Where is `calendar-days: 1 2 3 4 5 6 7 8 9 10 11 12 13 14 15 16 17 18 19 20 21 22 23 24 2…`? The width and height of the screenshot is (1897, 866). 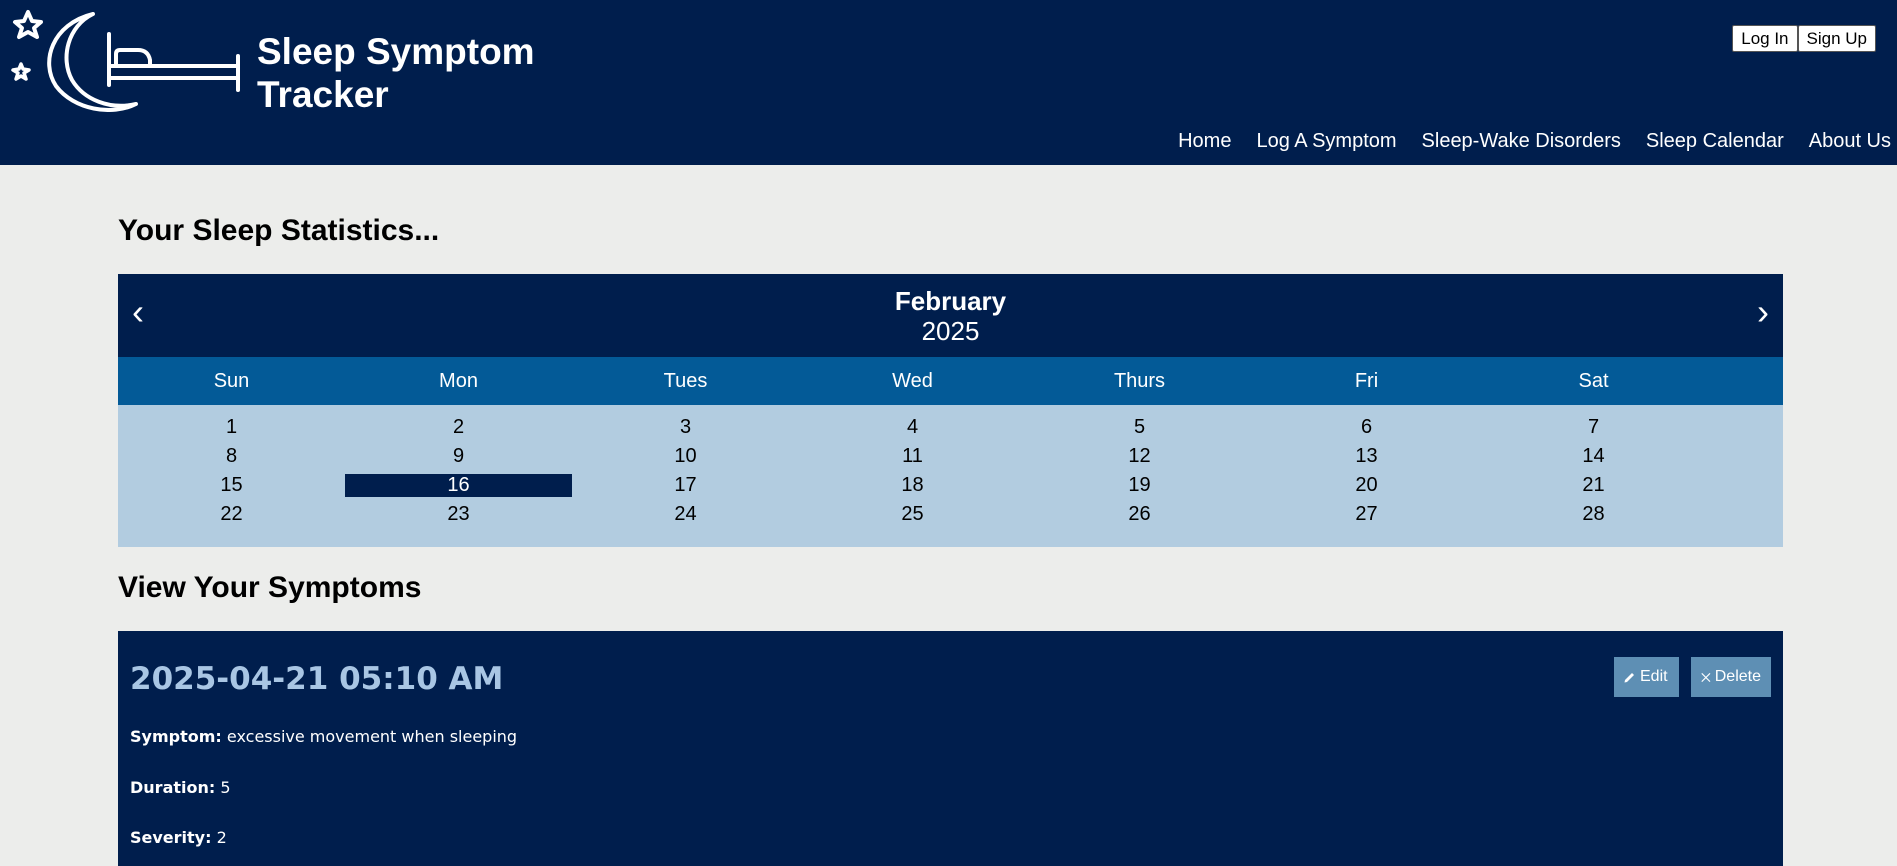
calendar-days: 1 2 3 4 5 6 7 8 9 10 11 12 13 14 15 16 17 18 19 20 21 22 23 24 2… is located at coordinates (950, 476).